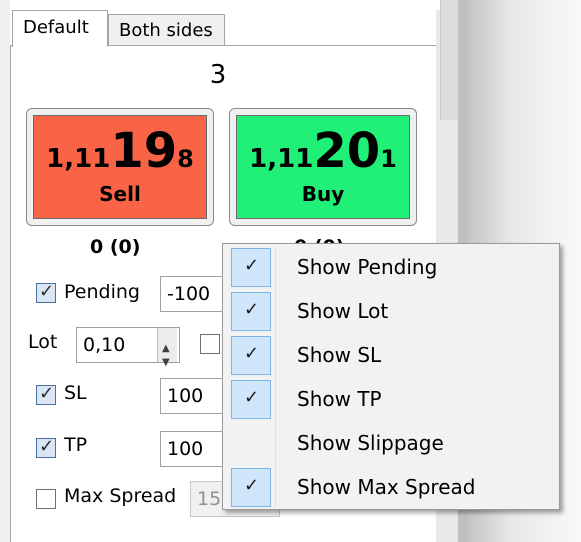 The height and width of the screenshot is (542, 581). What do you see at coordinates (210, 344) in the screenshot?
I see `lot-extra-checkbox` at bounding box center [210, 344].